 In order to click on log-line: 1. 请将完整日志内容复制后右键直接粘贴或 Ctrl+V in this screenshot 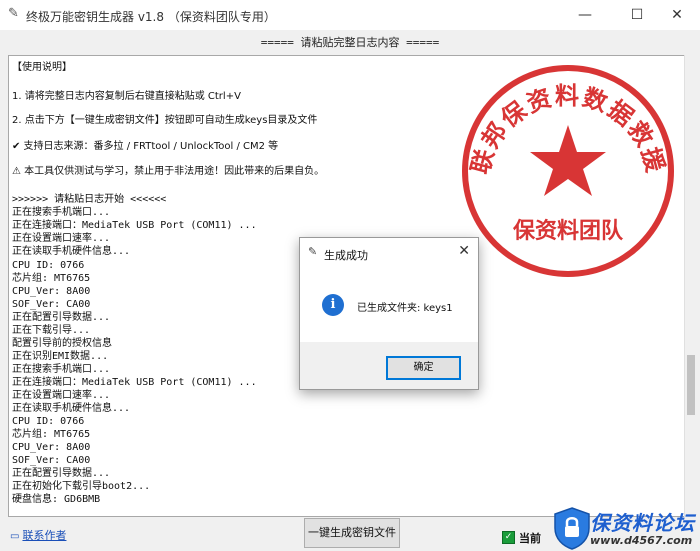, I will do `click(126, 96)`.